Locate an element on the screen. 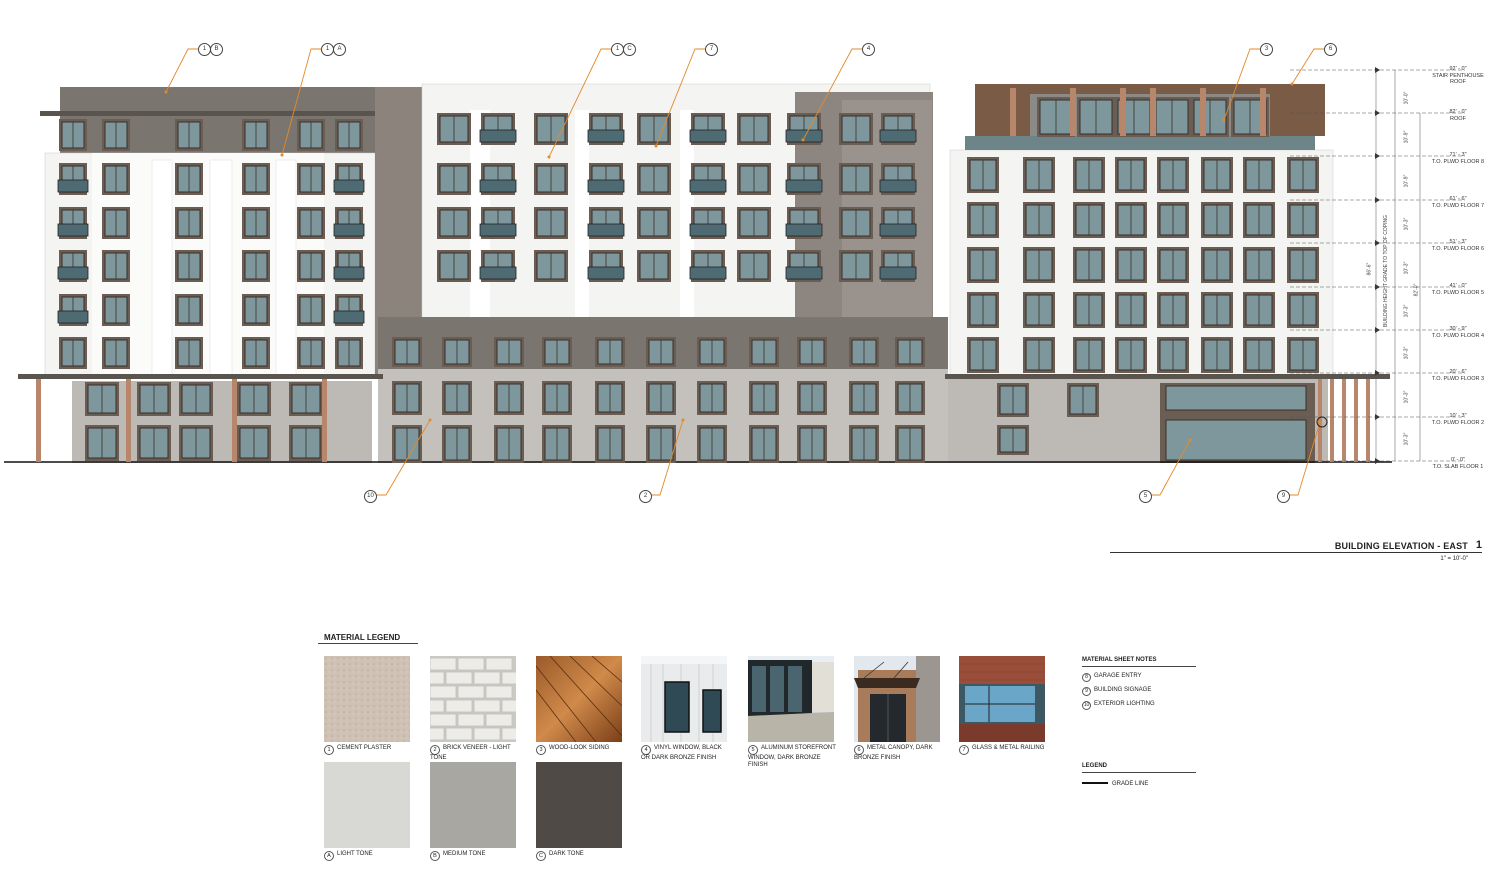 Image resolution: width=1500 pixels, height=873 pixels. legend-label-2: BRICK VENEER - LIGHT TONE is located at coordinates (470, 753).